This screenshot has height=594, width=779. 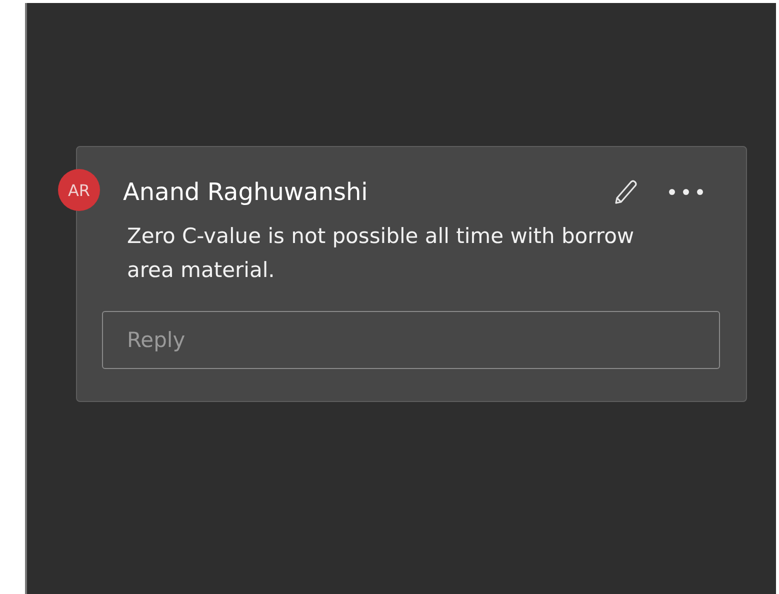 What do you see at coordinates (245, 192) in the screenshot?
I see `author-name: Anand Raghuwanshi` at bounding box center [245, 192].